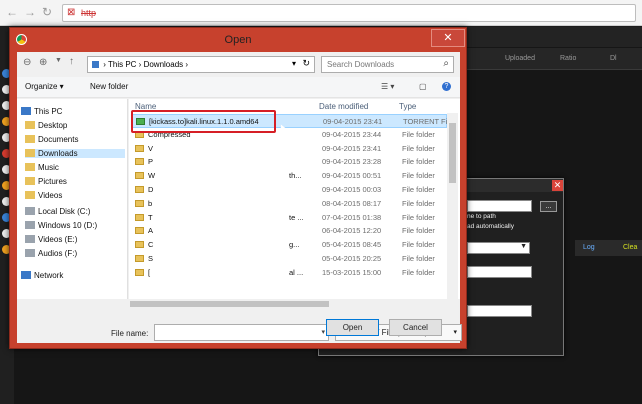 The image size is (642, 404). What do you see at coordinates (47, 12) in the screenshot?
I see `reload-icon: ↻` at bounding box center [47, 12].